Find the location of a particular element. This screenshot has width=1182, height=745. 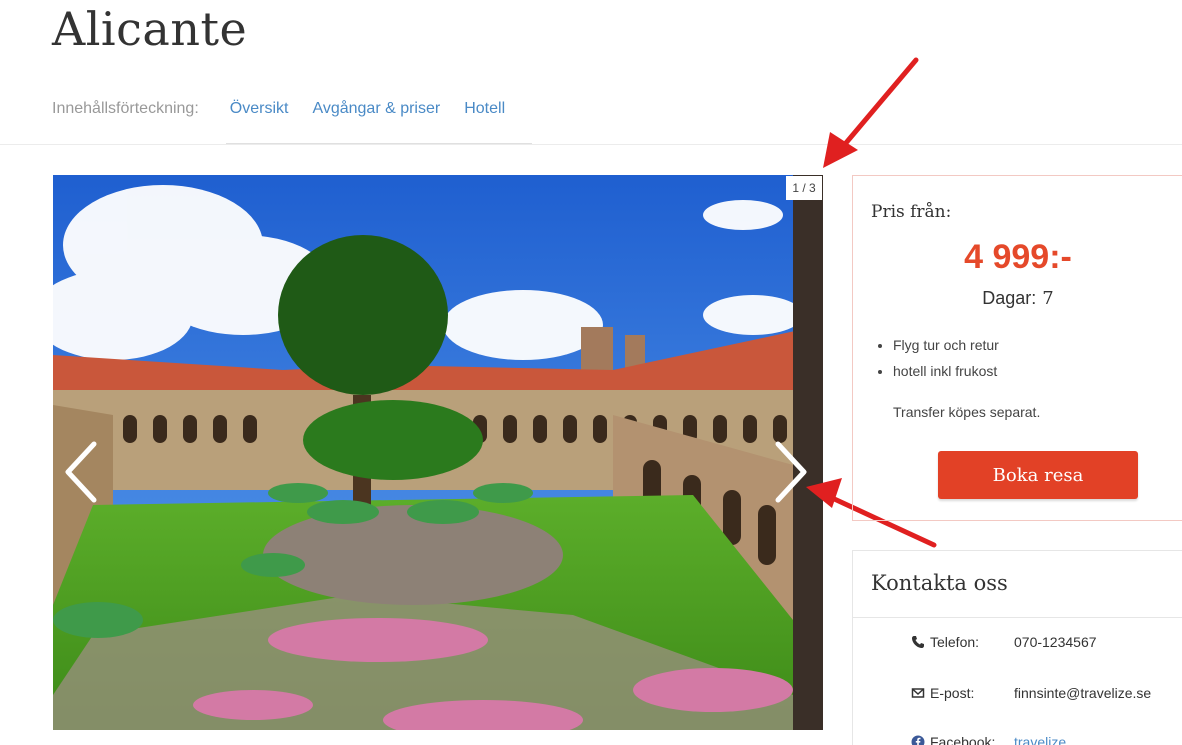

contact-email-row: E-post: finnsinte@travelize.se is located at coordinates (1031, 693).